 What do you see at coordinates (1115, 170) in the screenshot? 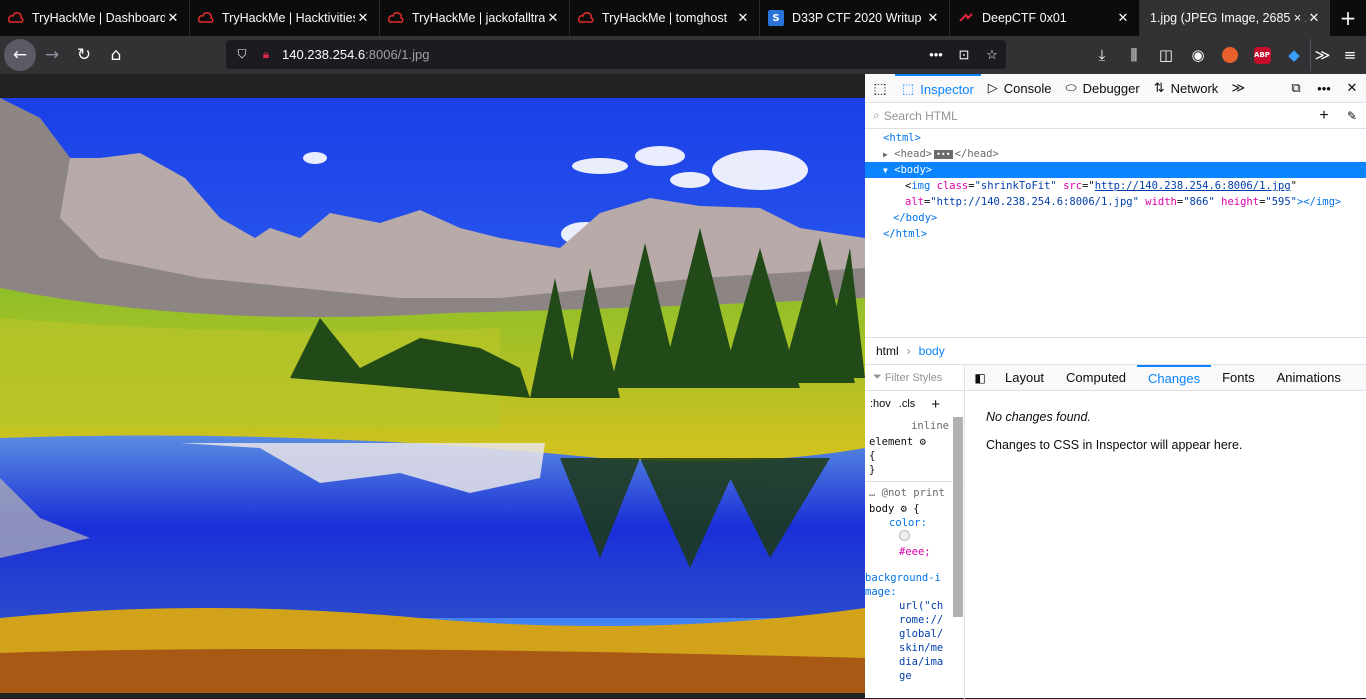
I see `markup-body: ▼ <body>` at bounding box center [1115, 170].